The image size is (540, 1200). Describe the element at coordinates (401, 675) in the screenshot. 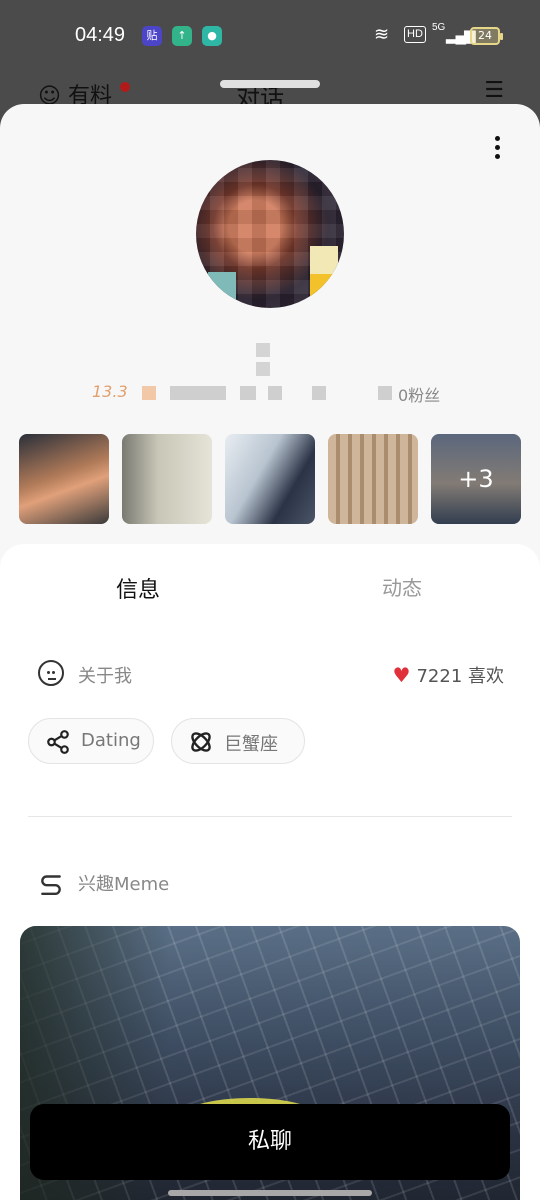

I see `heart-icon: ♥` at that location.